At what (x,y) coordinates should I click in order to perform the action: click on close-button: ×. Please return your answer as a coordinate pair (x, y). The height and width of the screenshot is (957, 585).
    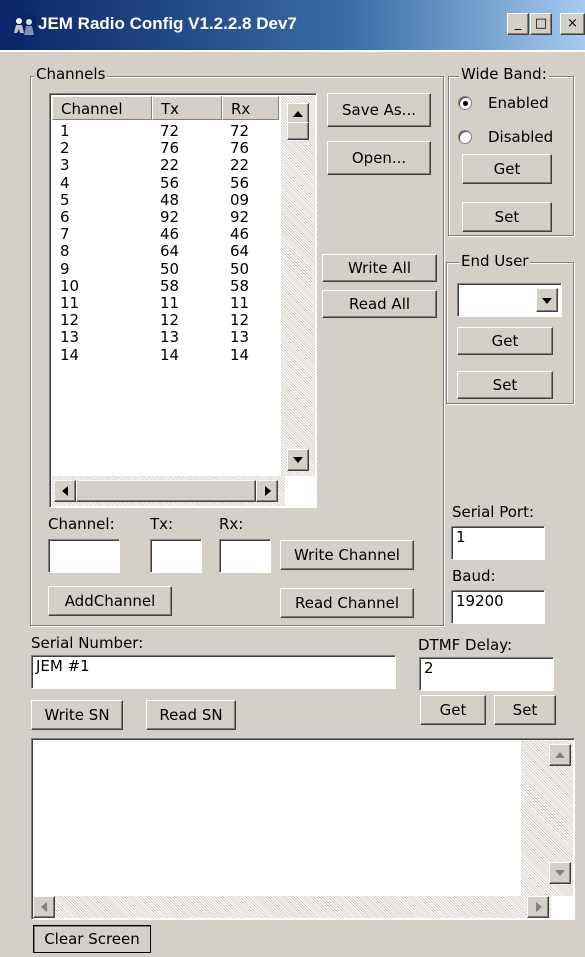
    Looking at the image, I should click on (572, 24).